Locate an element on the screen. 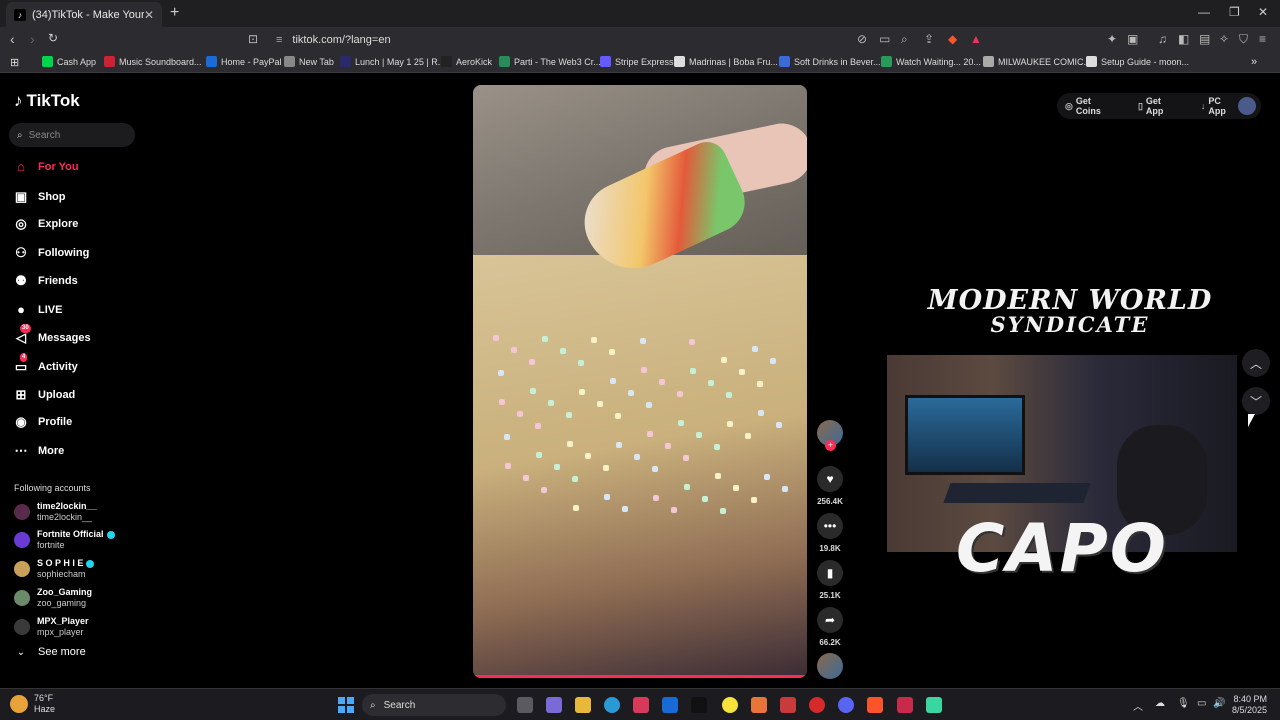 The height and width of the screenshot is (720, 1280). cast-icon: ▭ is located at coordinates (884, 39).